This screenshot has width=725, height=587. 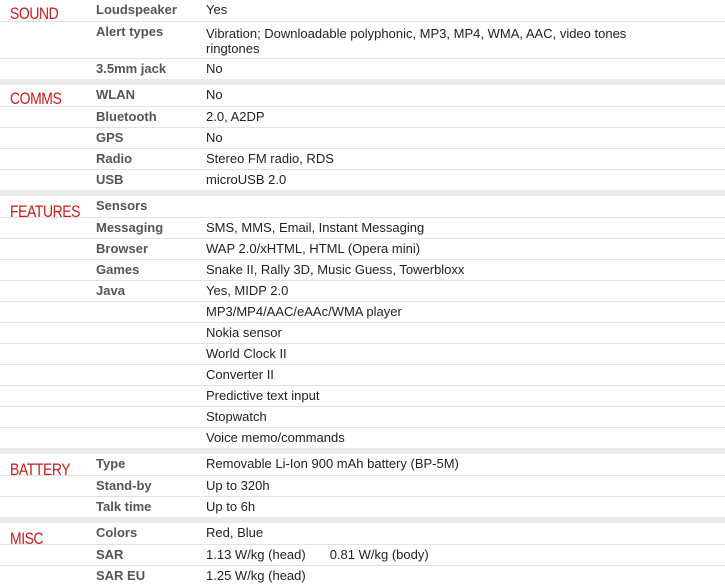 What do you see at coordinates (263, 395) in the screenshot?
I see `spec-value: Predictive text input` at bounding box center [263, 395].